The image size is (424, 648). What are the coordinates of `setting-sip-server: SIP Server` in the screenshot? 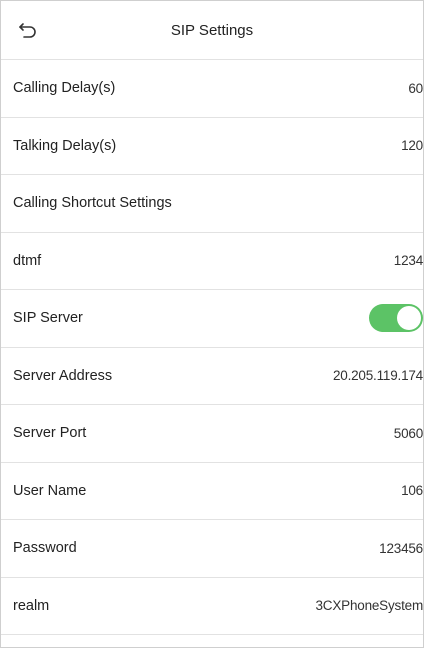 It's located at (212, 319).